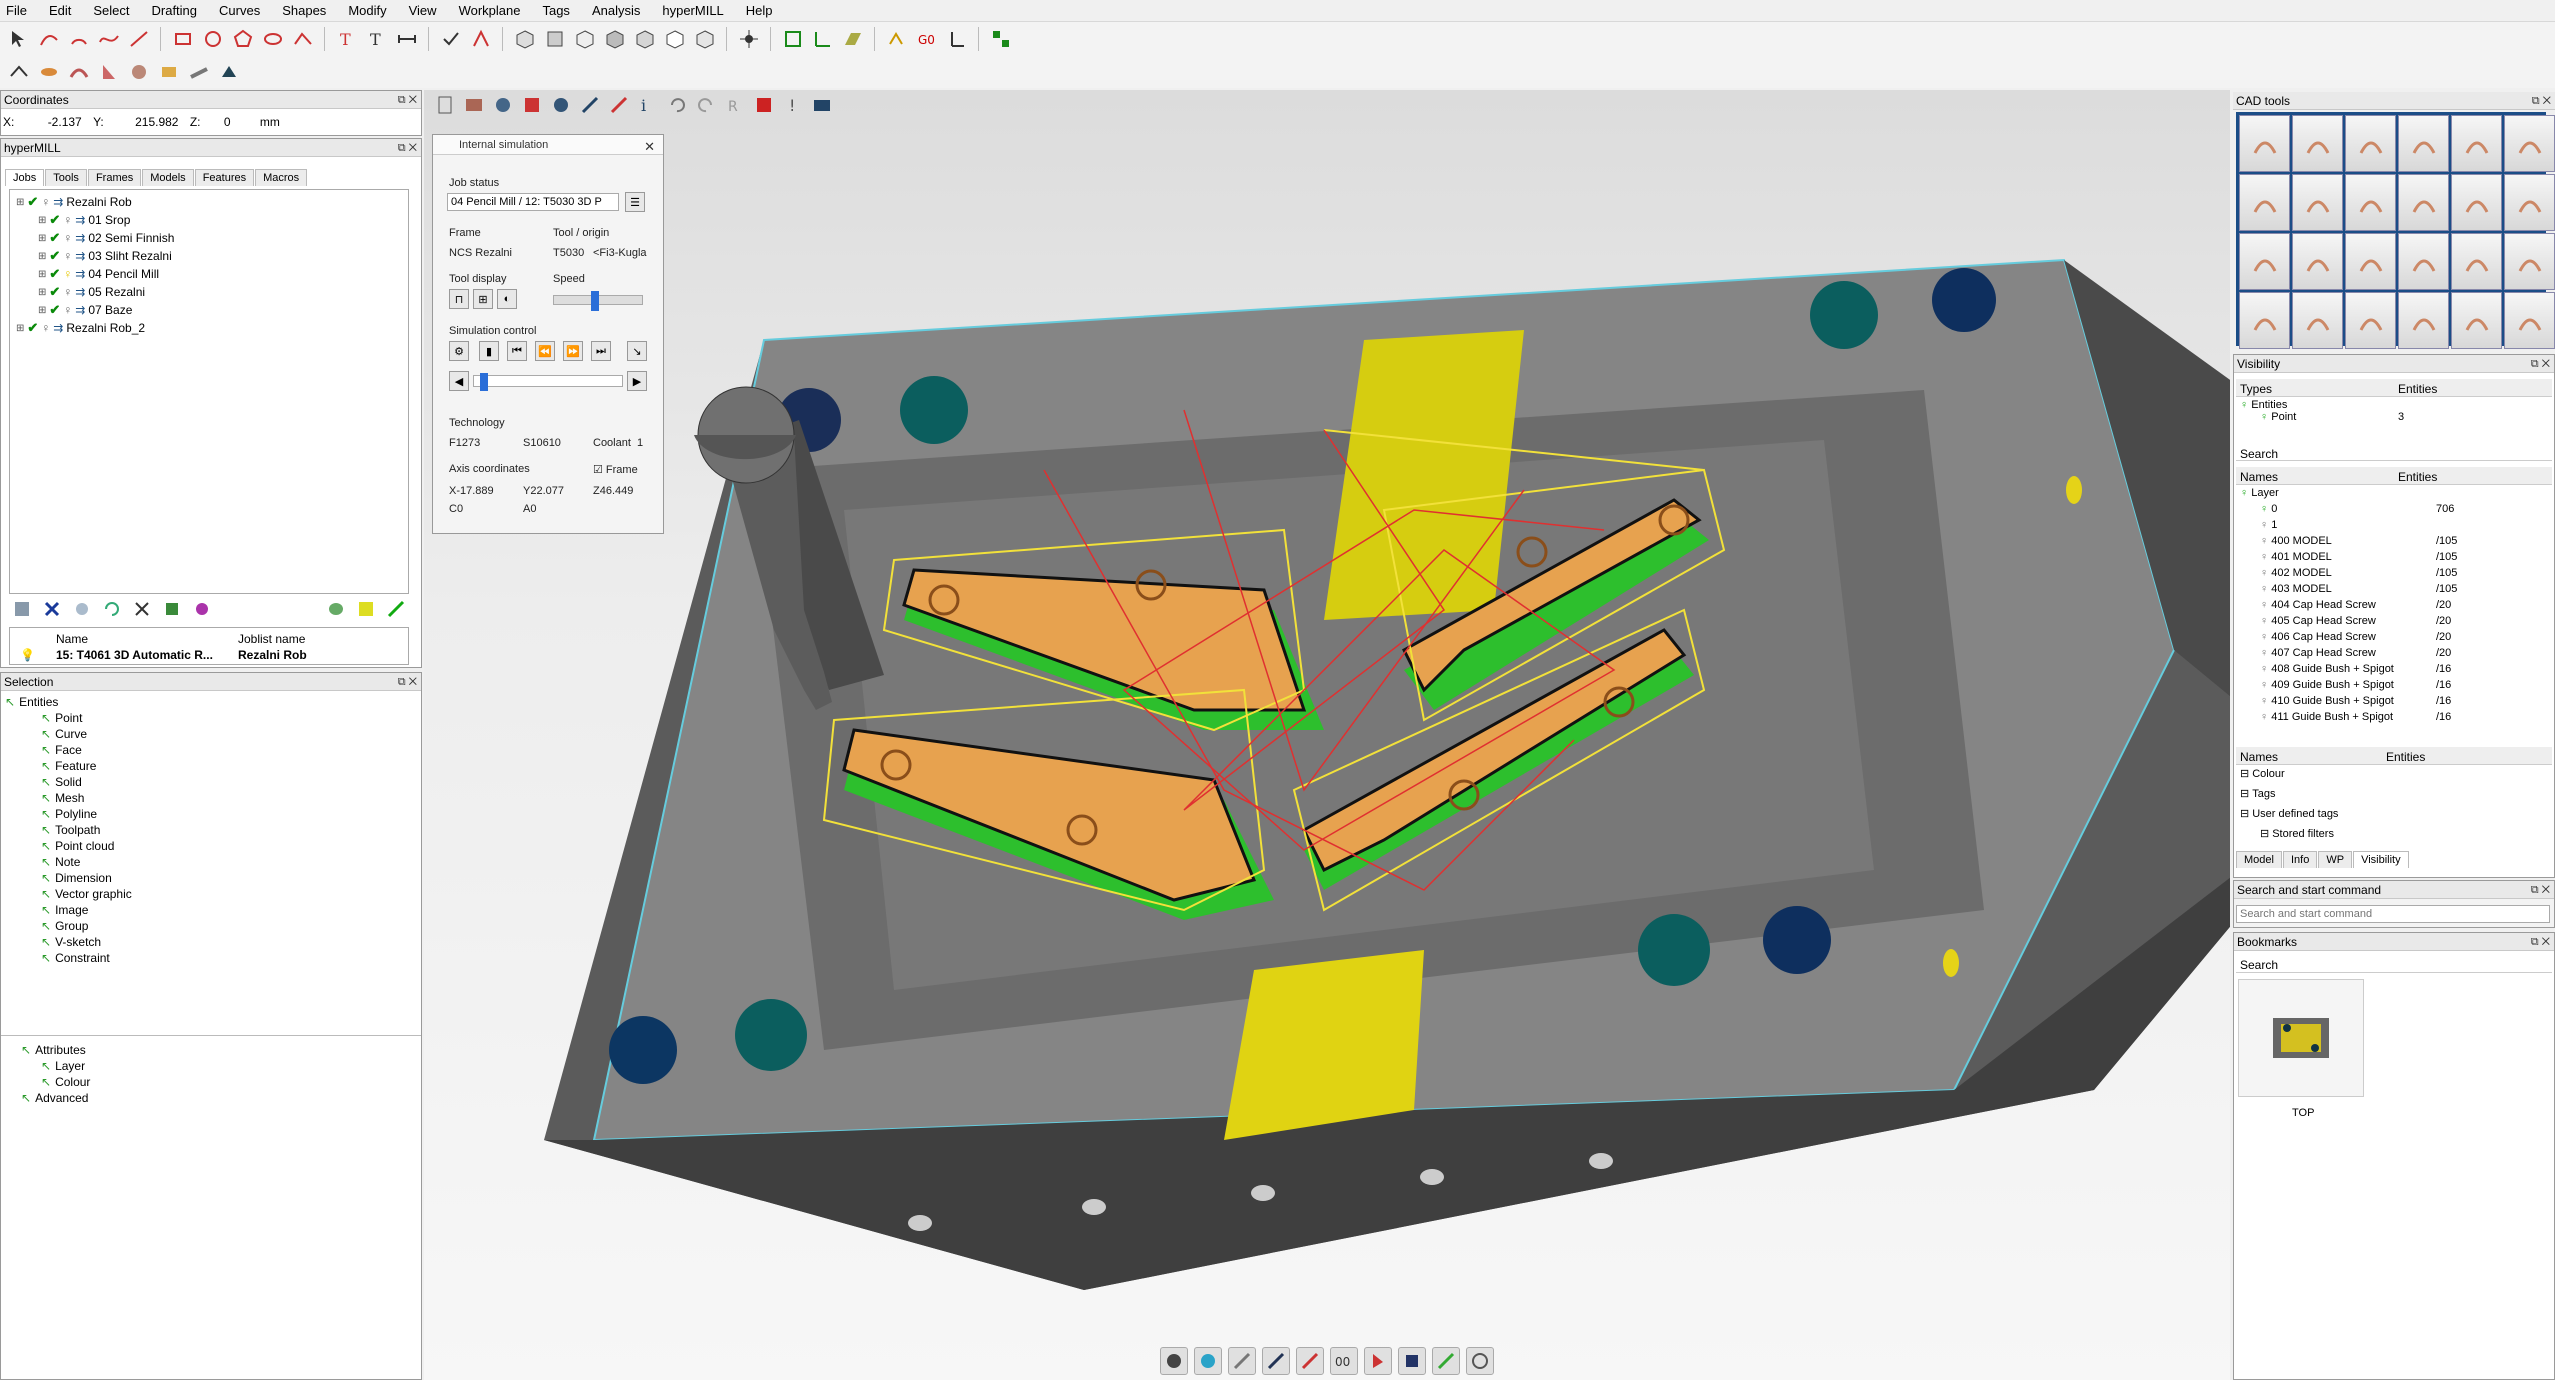 This screenshot has width=2555, height=1380. What do you see at coordinates (2317, 143) in the screenshot?
I see `cad-tool-info-icon` at bounding box center [2317, 143].